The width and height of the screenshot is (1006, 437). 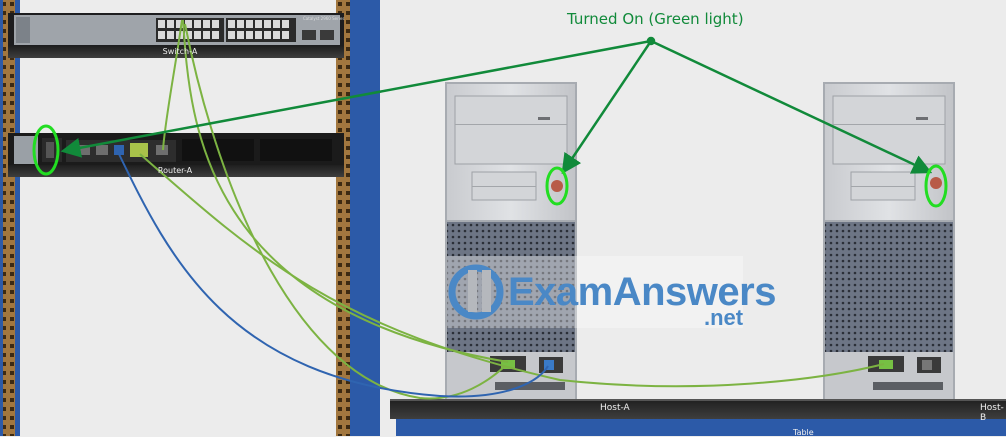 I want to click on watermark-suffix: .net, so click(x=724, y=317).